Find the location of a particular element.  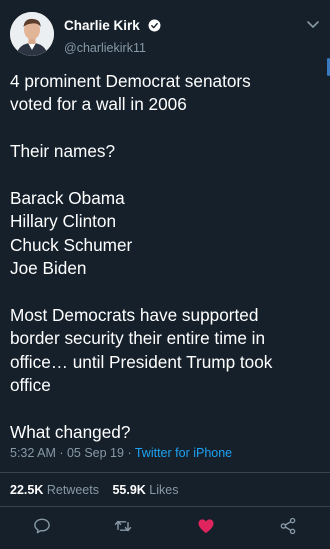

tweet-stats: 22.5K Retweets 55.9K Likes is located at coordinates (99, 490).